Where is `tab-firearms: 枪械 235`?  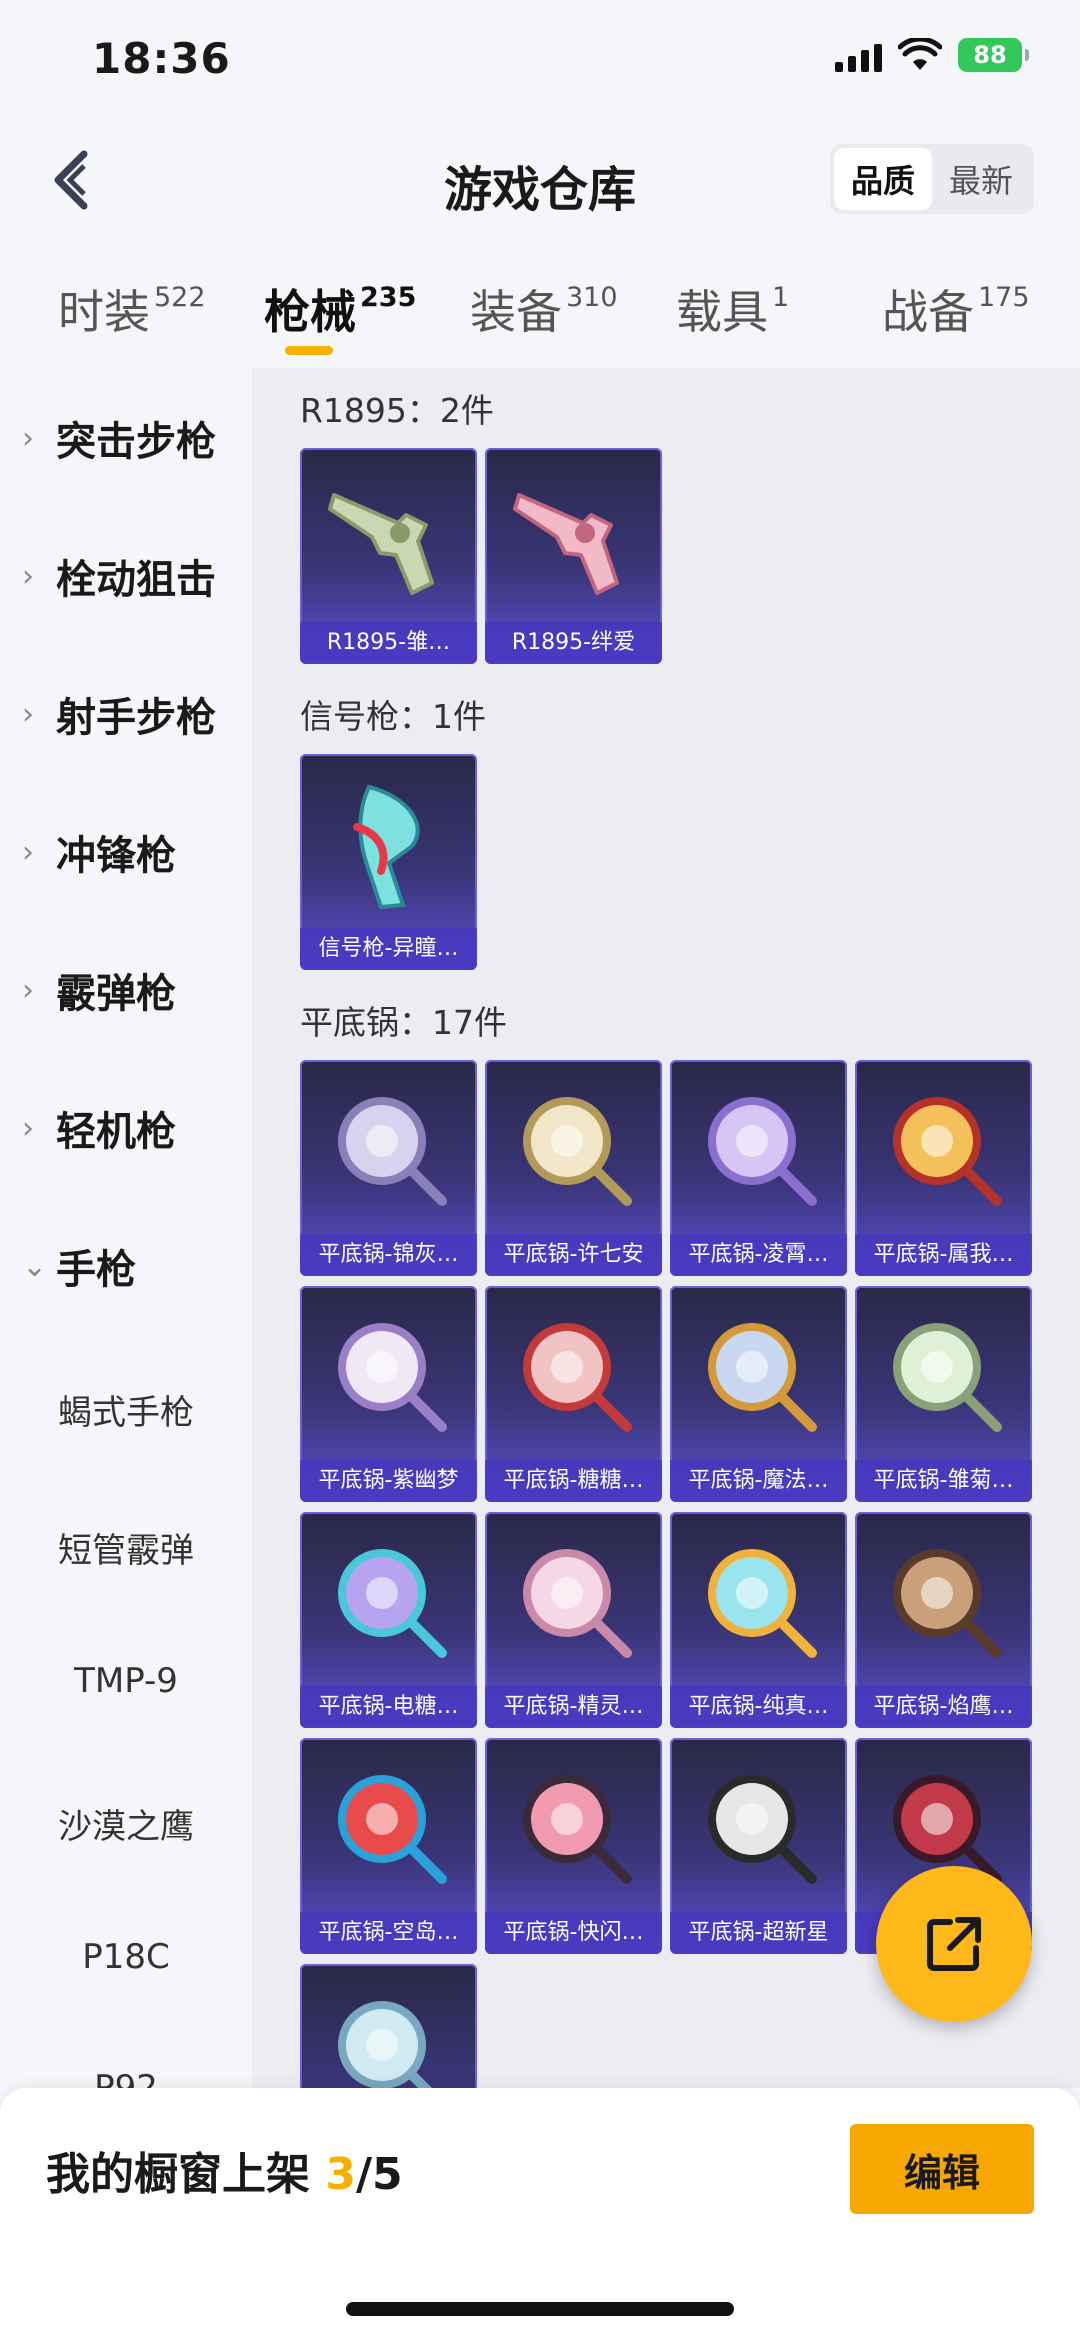 tab-firearms: 枪械 235 is located at coordinates (340, 309).